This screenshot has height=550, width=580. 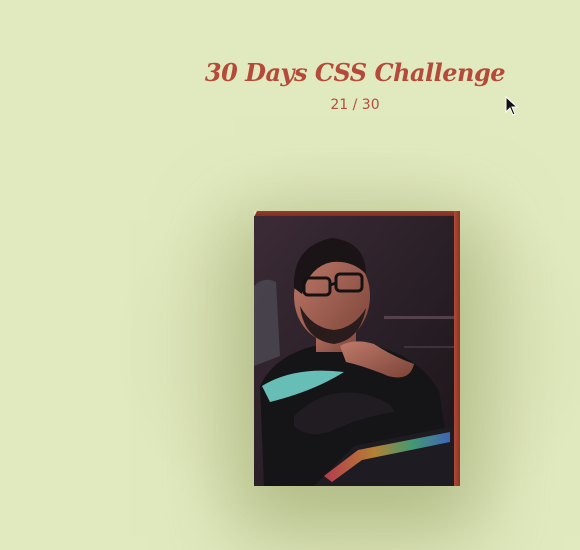 What do you see at coordinates (355, 72) in the screenshot?
I see `page-title: 30 Days CSS Challenge` at bounding box center [355, 72].